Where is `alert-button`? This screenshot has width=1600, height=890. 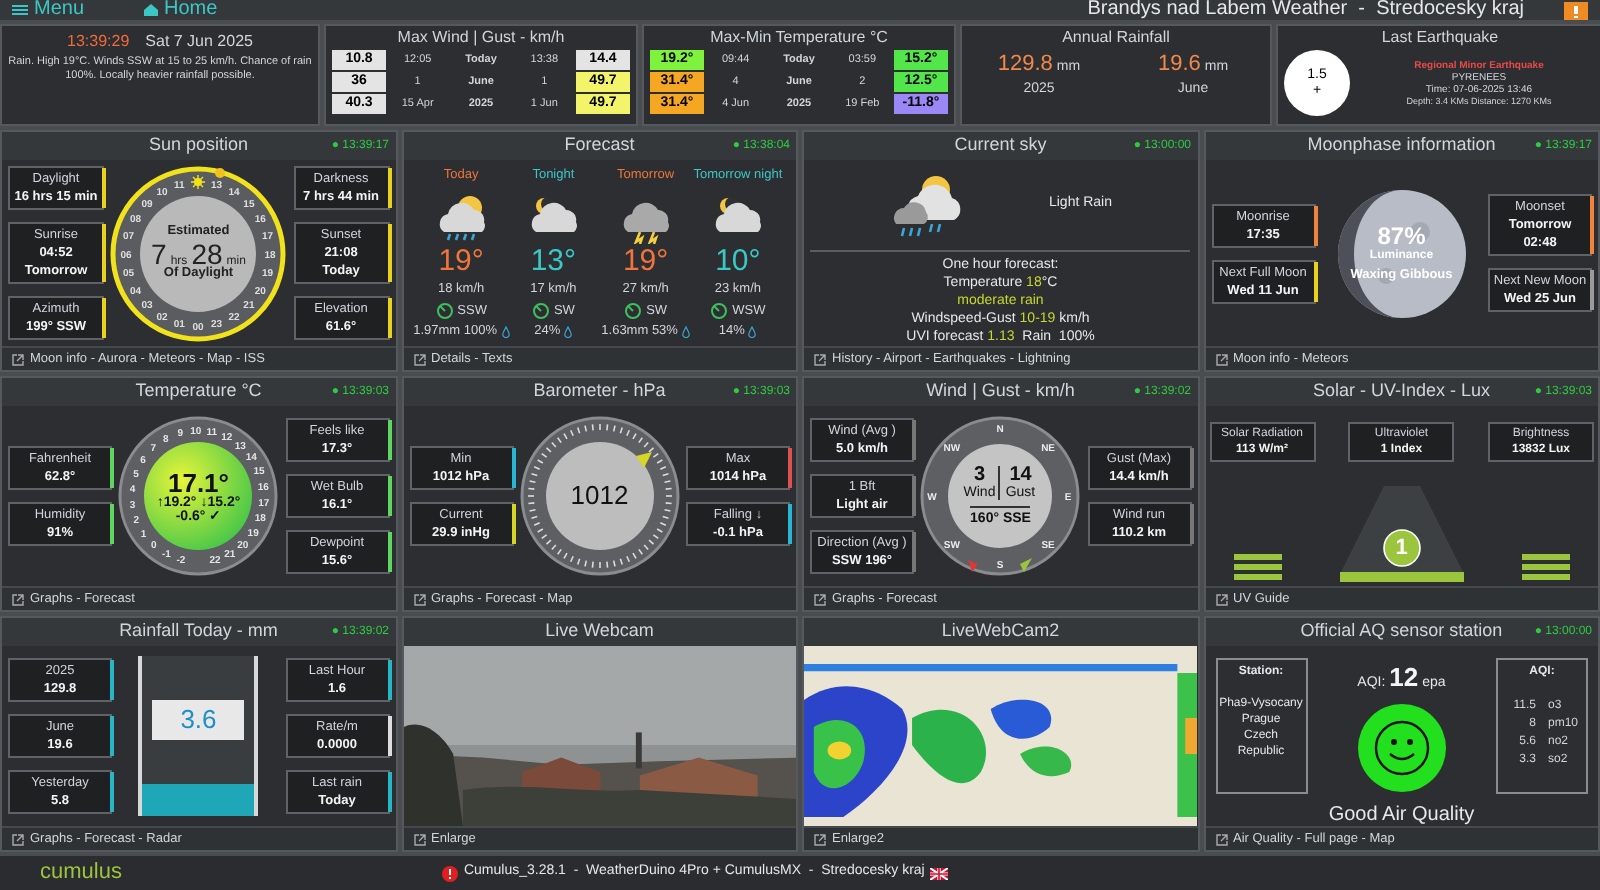 alert-button is located at coordinates (1576, 11).